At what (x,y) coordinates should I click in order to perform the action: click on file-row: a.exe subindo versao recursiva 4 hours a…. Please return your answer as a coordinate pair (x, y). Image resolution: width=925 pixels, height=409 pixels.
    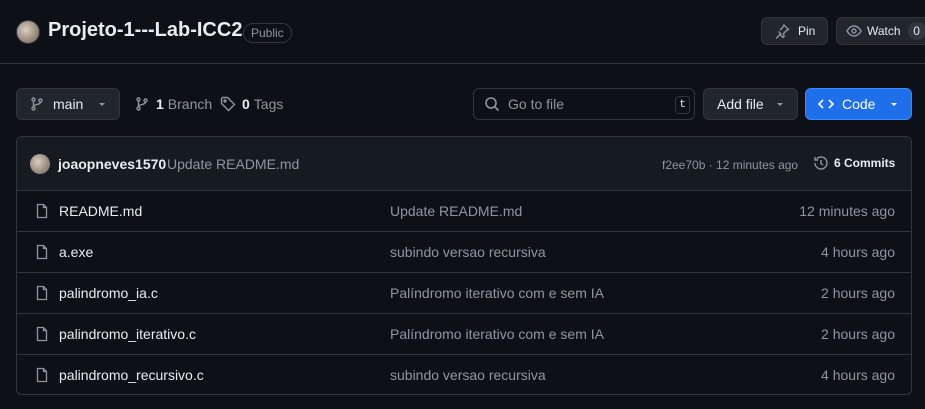
    Looking at the image, I should click on (464, 252).